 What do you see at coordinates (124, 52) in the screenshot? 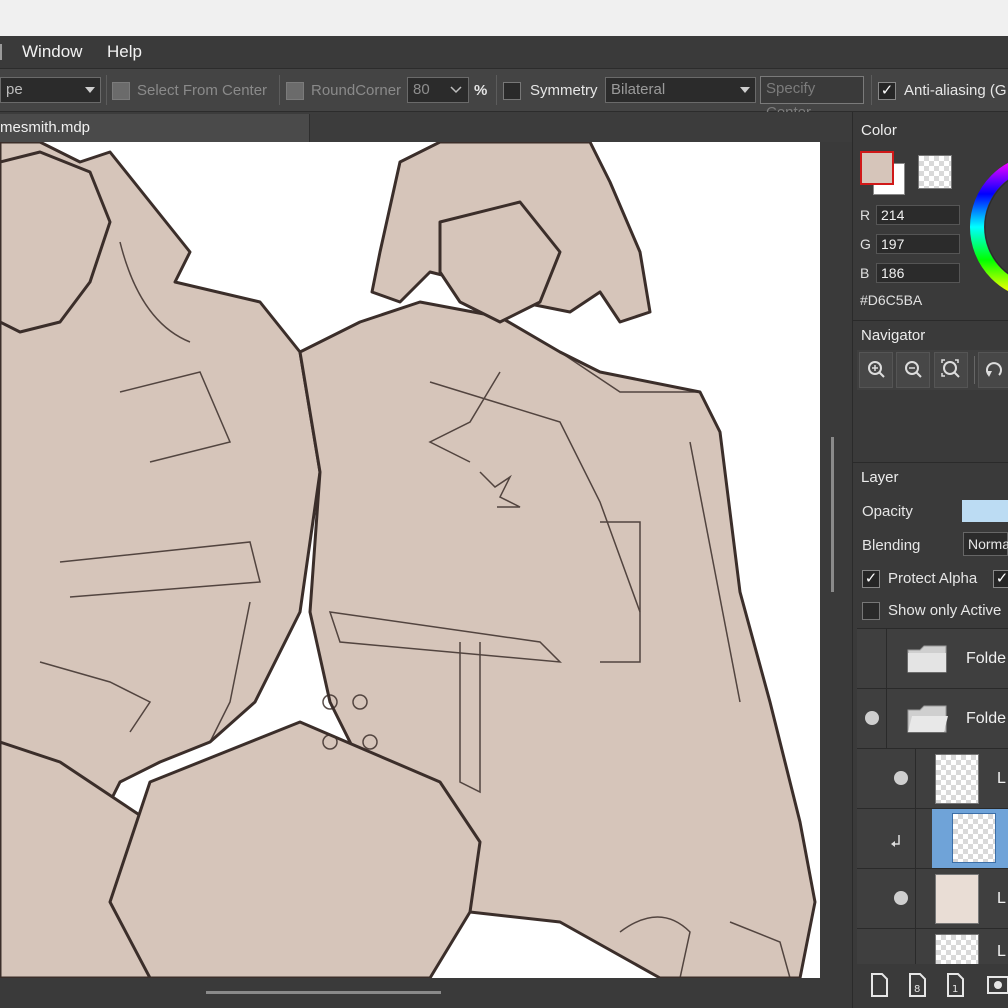
I see `menu-help: Help` at bounding box center [124, 52].